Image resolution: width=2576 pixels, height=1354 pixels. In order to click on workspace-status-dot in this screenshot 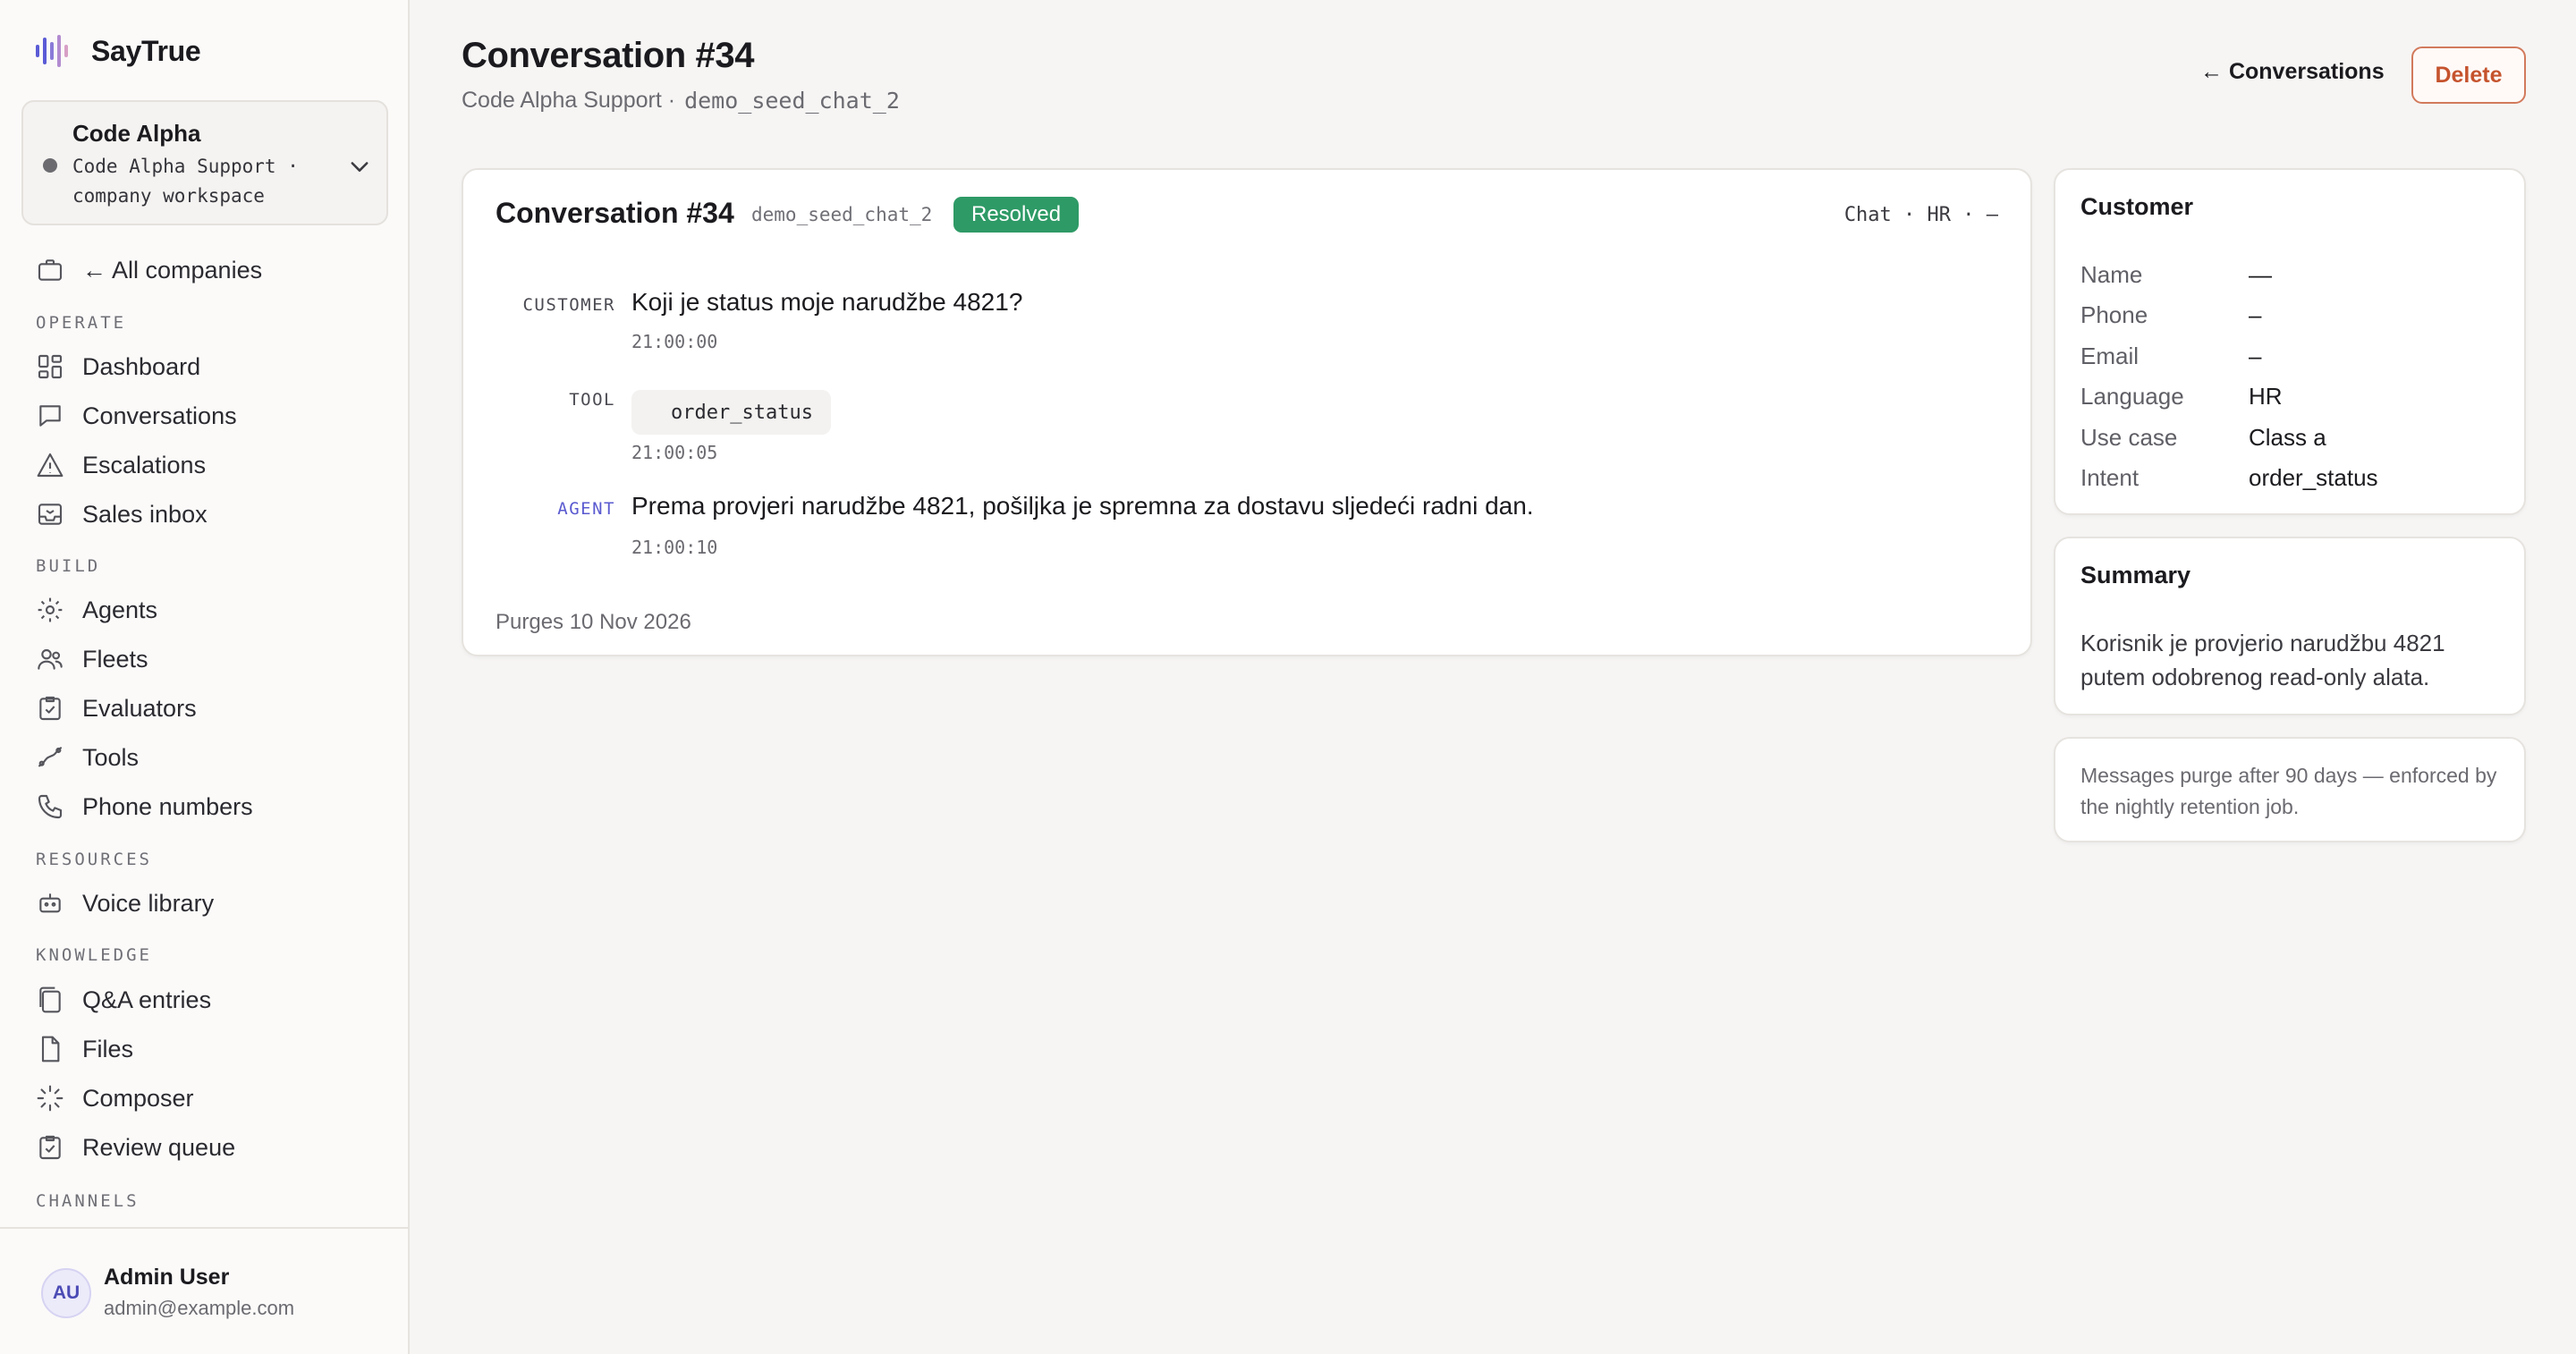, I will do `click(50, 165)`.